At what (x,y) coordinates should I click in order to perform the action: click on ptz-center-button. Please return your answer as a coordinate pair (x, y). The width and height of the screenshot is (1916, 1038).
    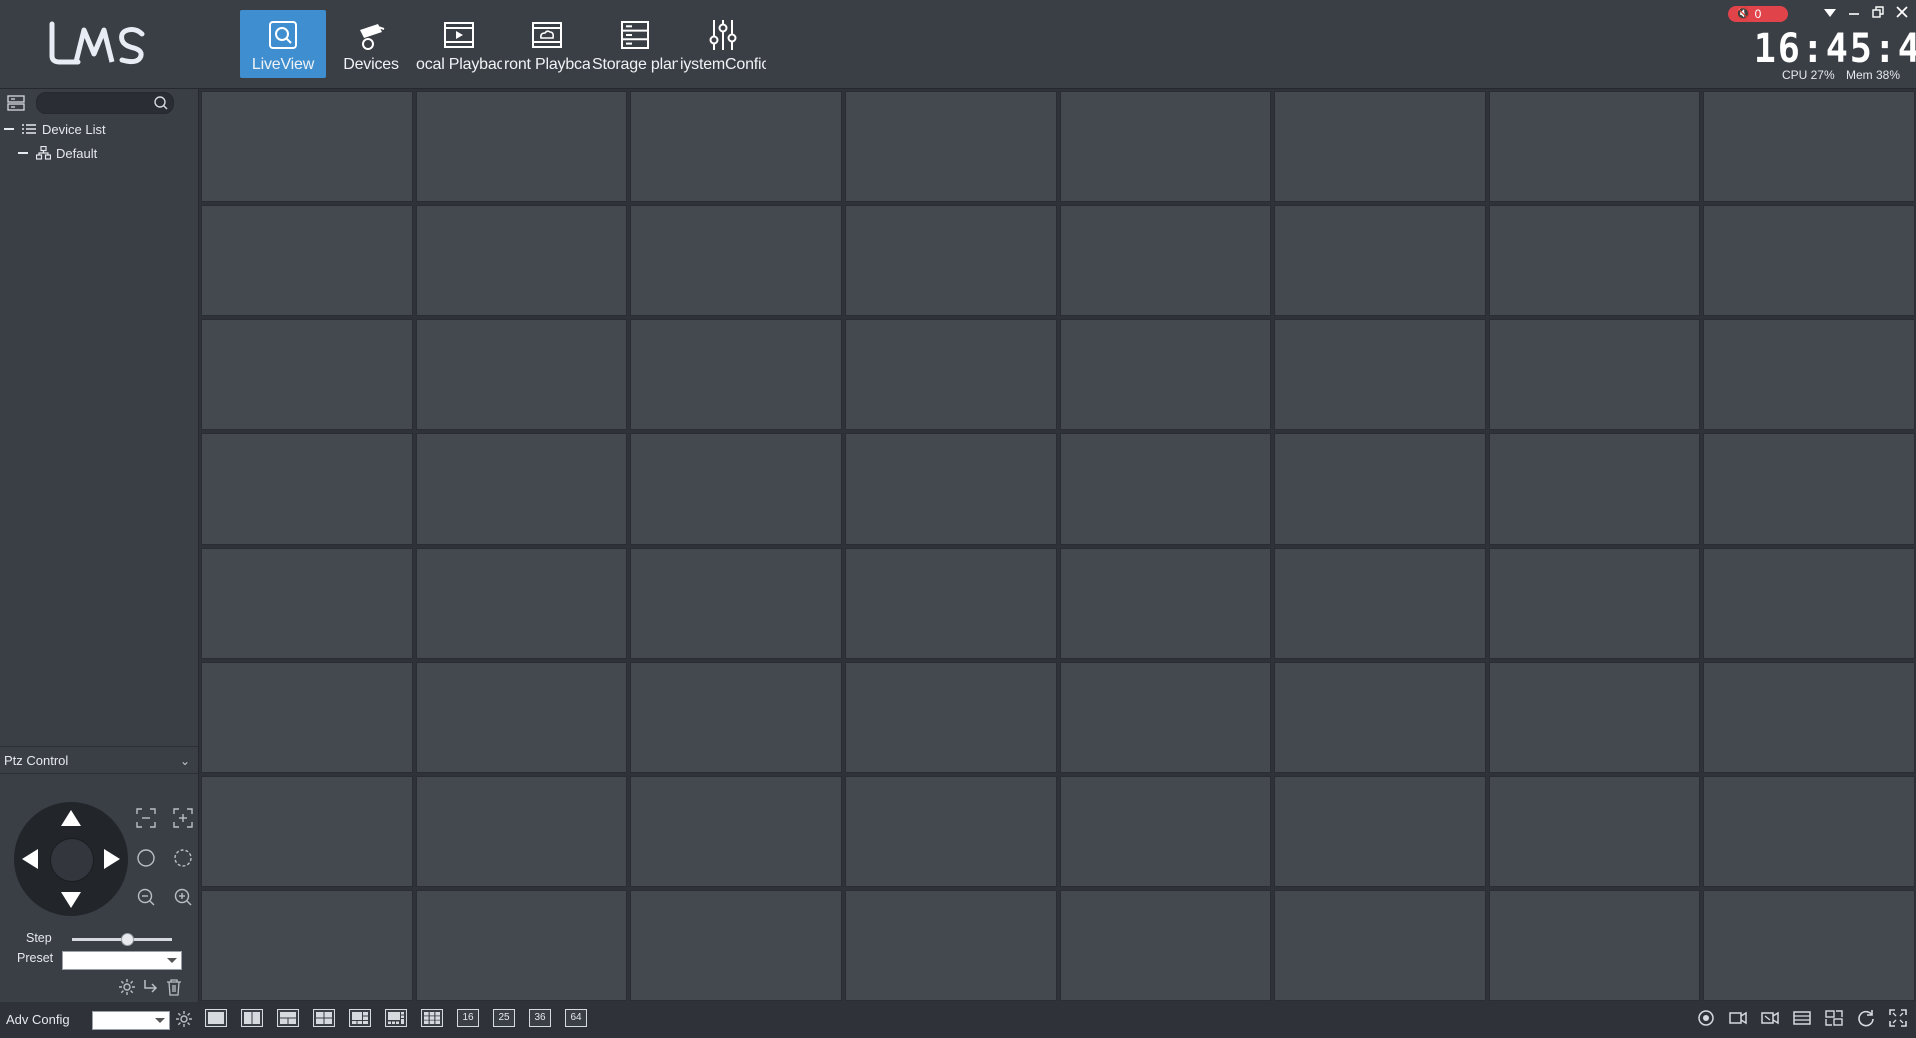
    Looking at the image, I should click on (72, 860).